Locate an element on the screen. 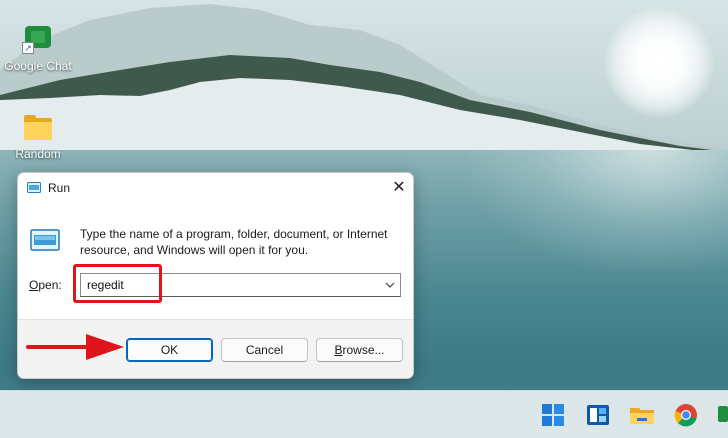 The image size is (728, 438). run-dialog-title: Run is located at coordinates (59, 188).